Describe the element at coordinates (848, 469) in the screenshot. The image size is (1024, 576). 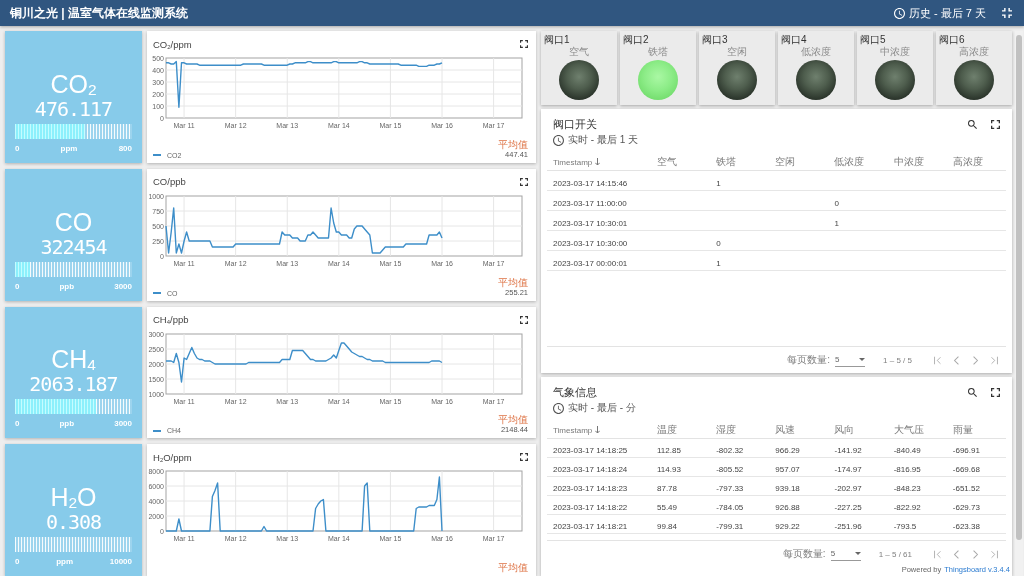
I see `data-value: -174.97` at that location.